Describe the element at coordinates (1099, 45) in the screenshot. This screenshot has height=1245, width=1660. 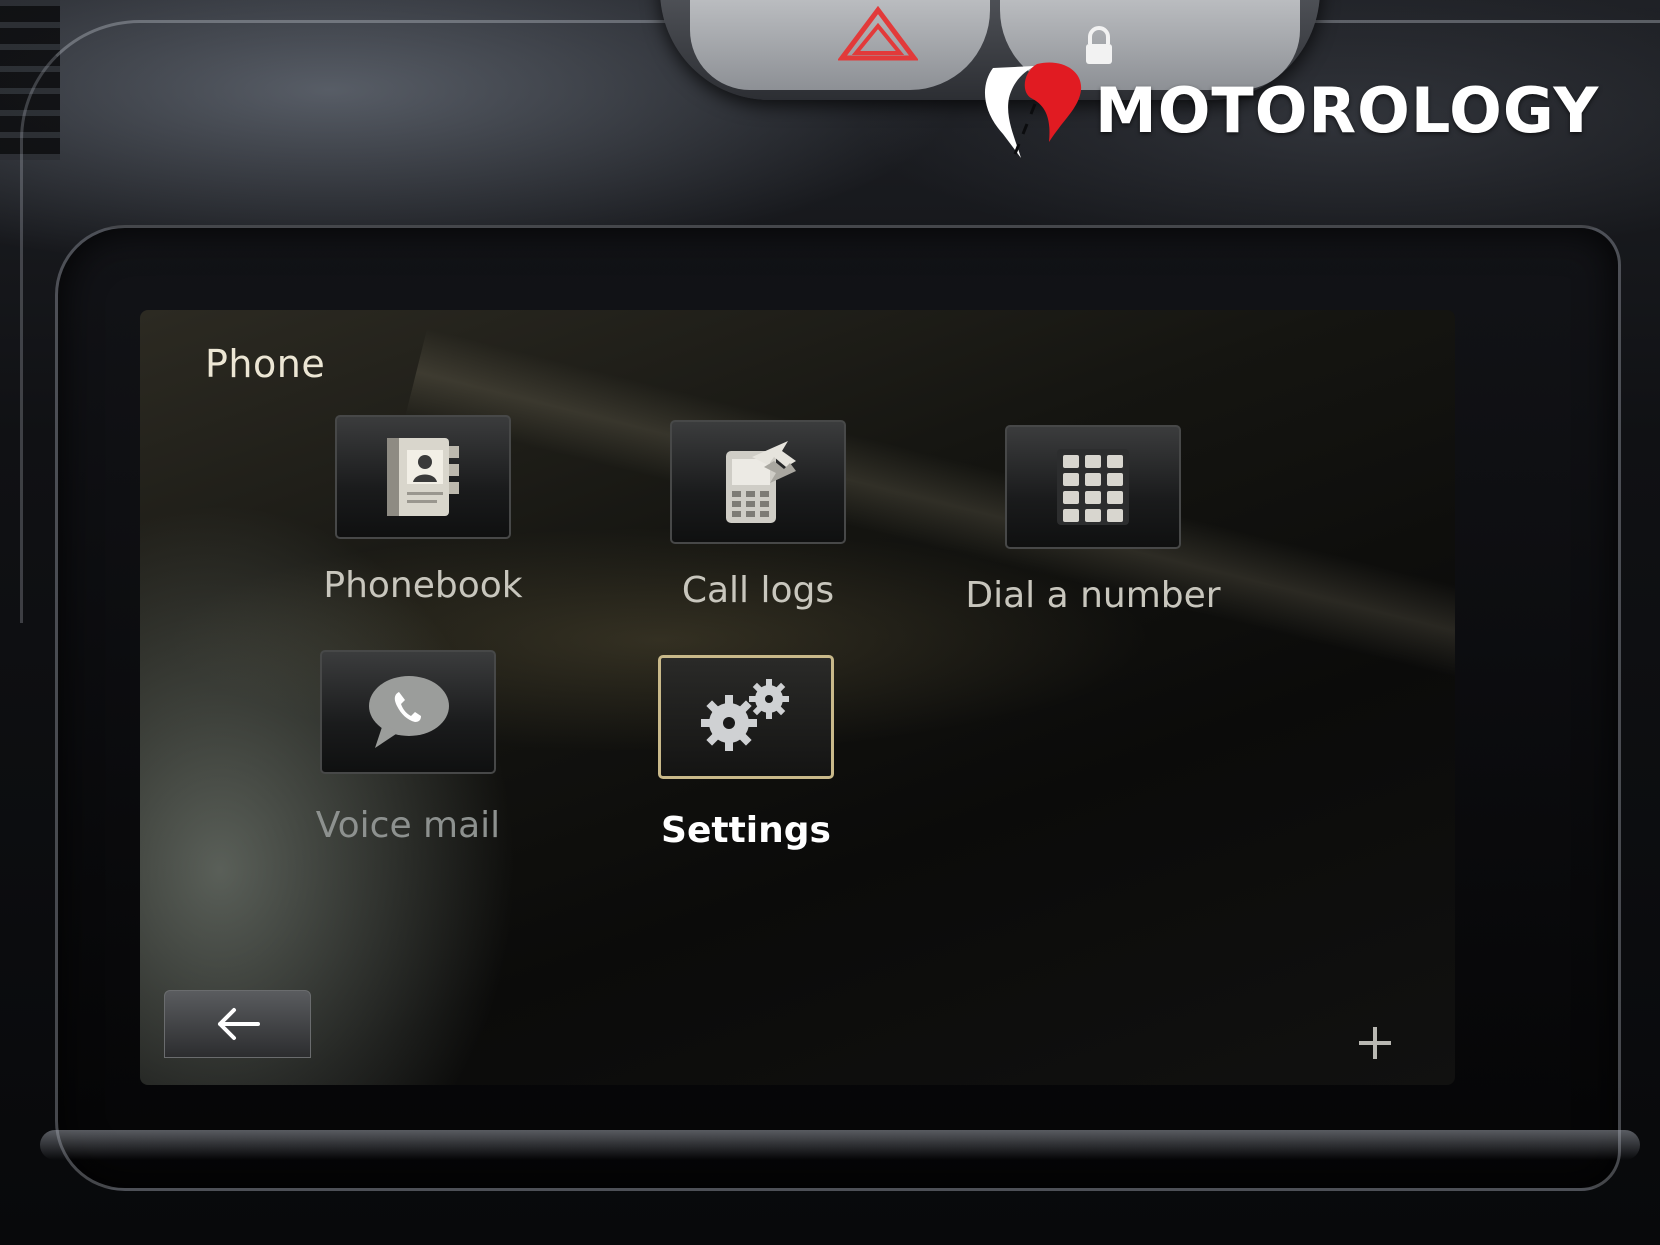
I see `lock-icon` at that location.